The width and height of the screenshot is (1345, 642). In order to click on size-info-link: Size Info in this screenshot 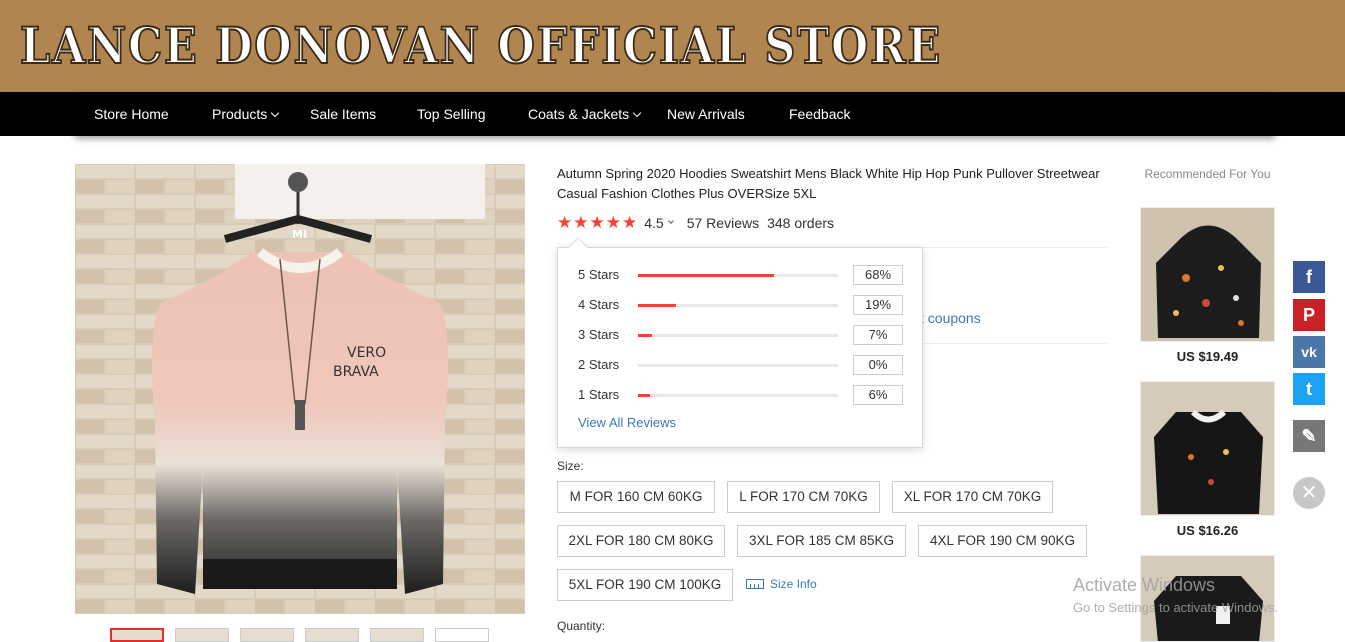, I will do `click(781, 584)`.